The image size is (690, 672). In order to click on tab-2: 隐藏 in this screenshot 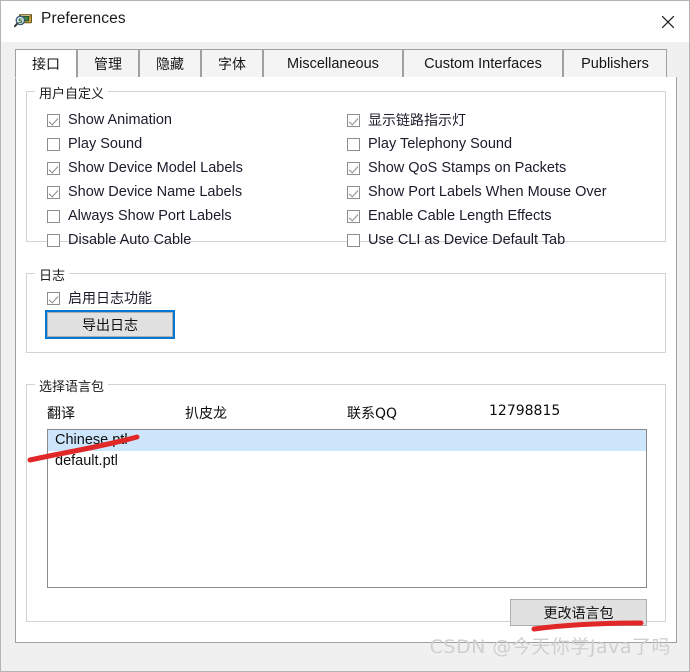, I will do `click(170, 63)`.